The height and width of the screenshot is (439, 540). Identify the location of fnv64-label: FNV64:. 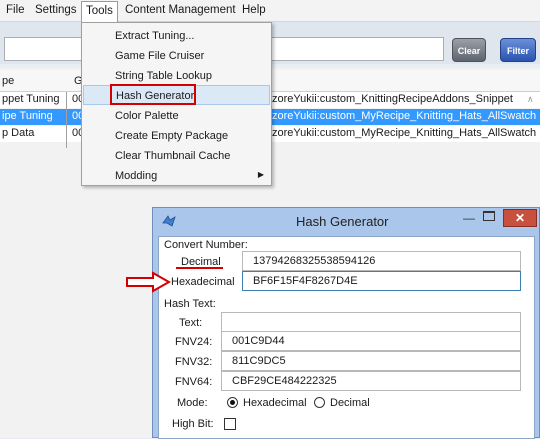
(194, 382).